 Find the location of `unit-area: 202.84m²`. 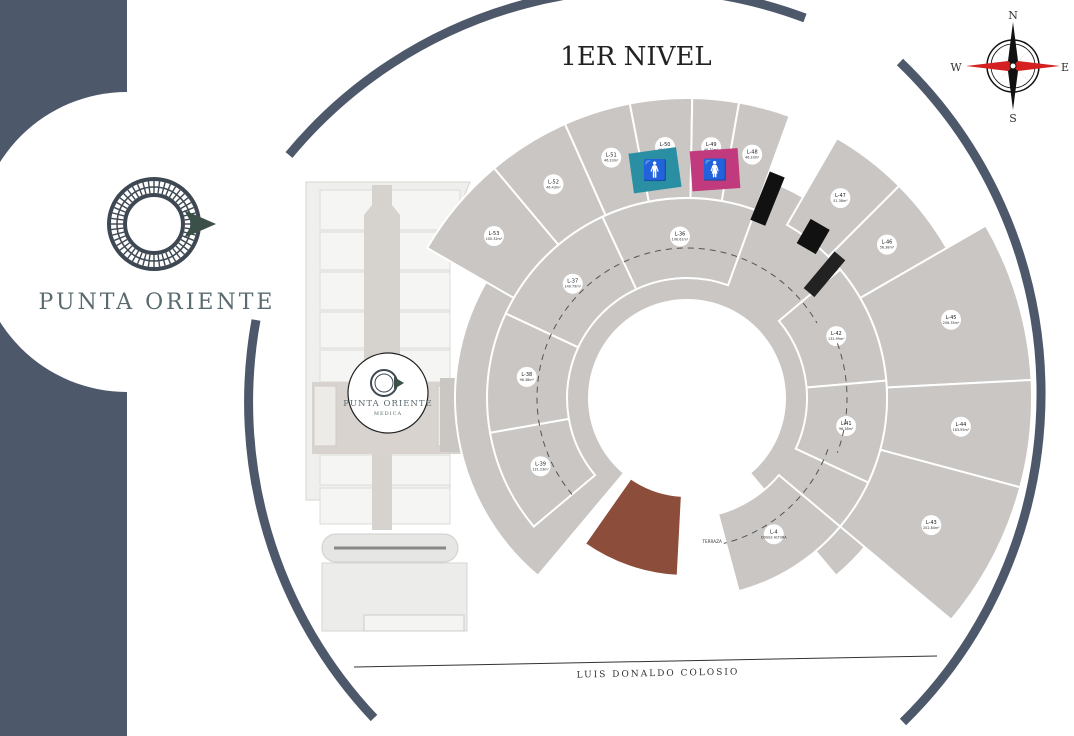

unit-area: 202.84m² is located at coordinates (931, 528).